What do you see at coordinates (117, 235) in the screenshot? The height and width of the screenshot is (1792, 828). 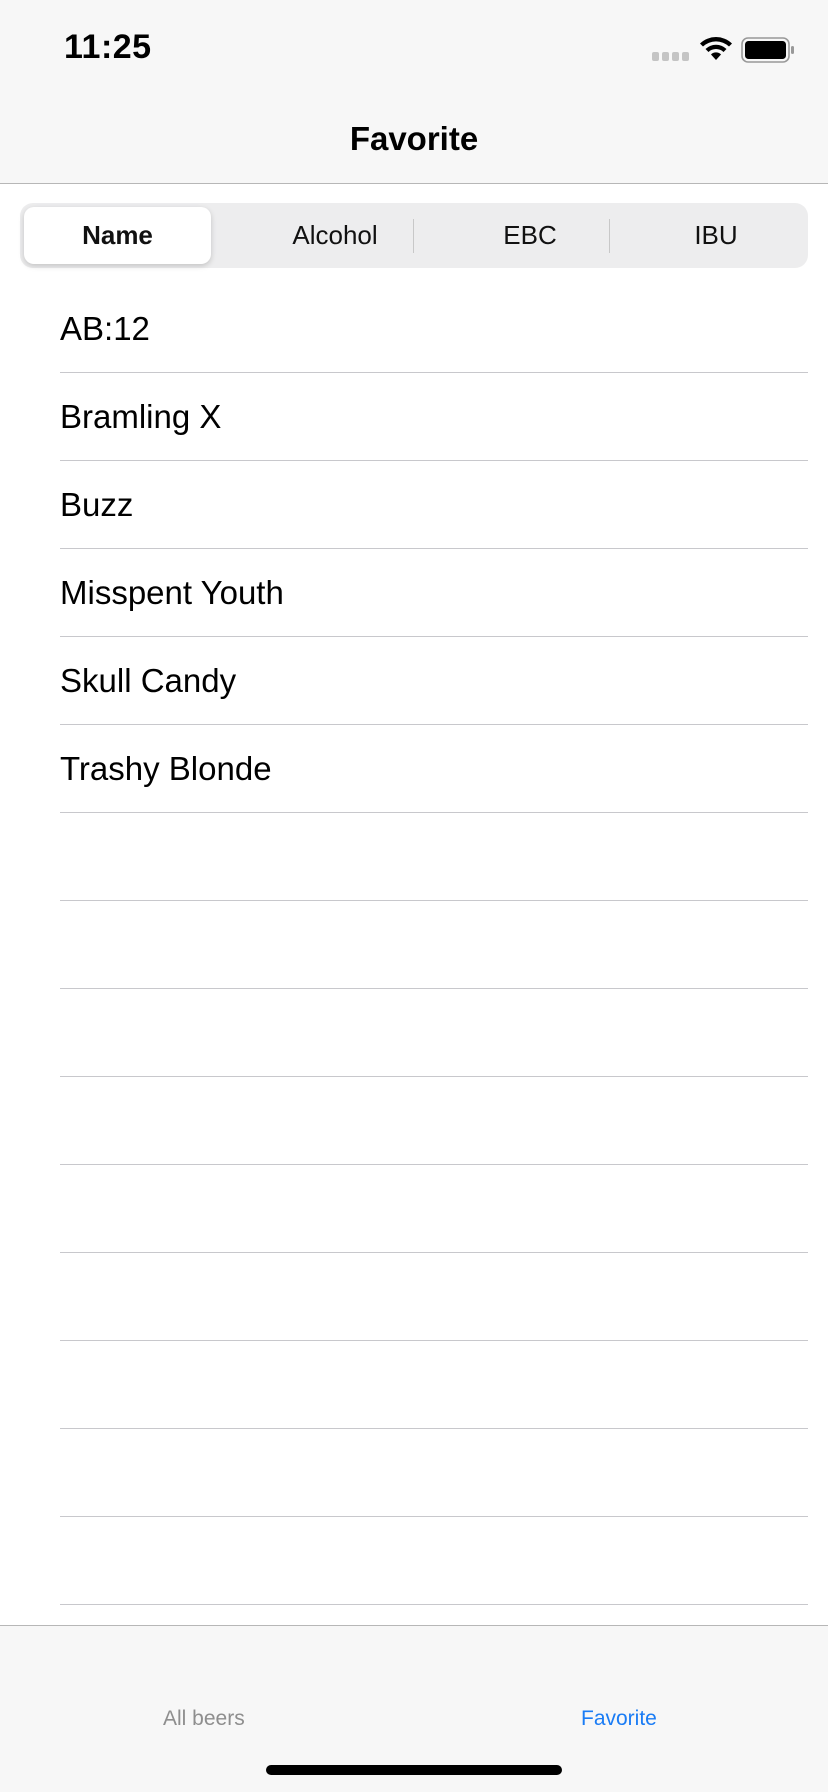 I see `segment-name: Name` at bounding box center [117, 235].